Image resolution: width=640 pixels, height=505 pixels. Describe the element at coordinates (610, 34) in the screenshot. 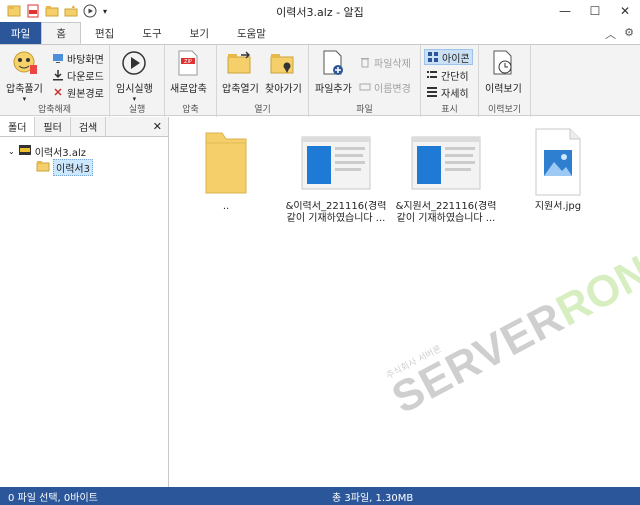

I see `collapse-ribbon-icon: ︿` at that location.